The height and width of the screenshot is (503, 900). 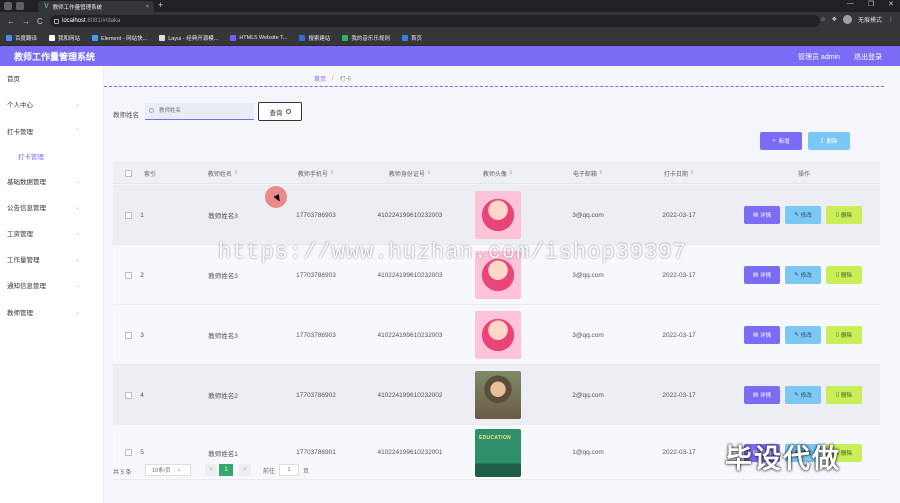 I want to click on sidebar-item-basic-data: 基础数据管理 ⌄, so click(x=52, y=181).